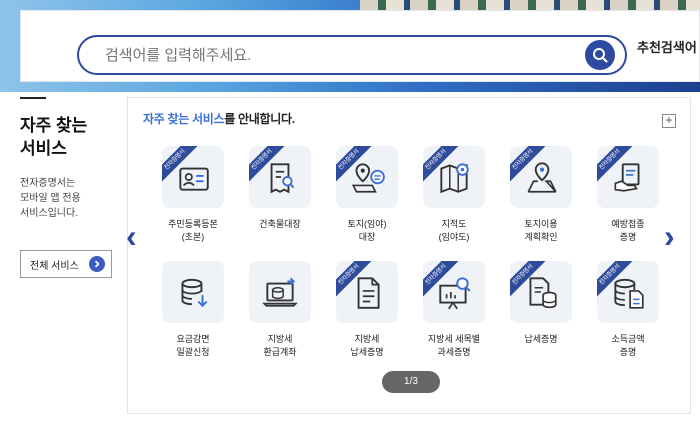 This screenshot has width=700, height=427. What do you see at coordinates (628, 345) in the screenshot?
I see `service-label: 소득금액 증명` at bounding box center [628, 345].